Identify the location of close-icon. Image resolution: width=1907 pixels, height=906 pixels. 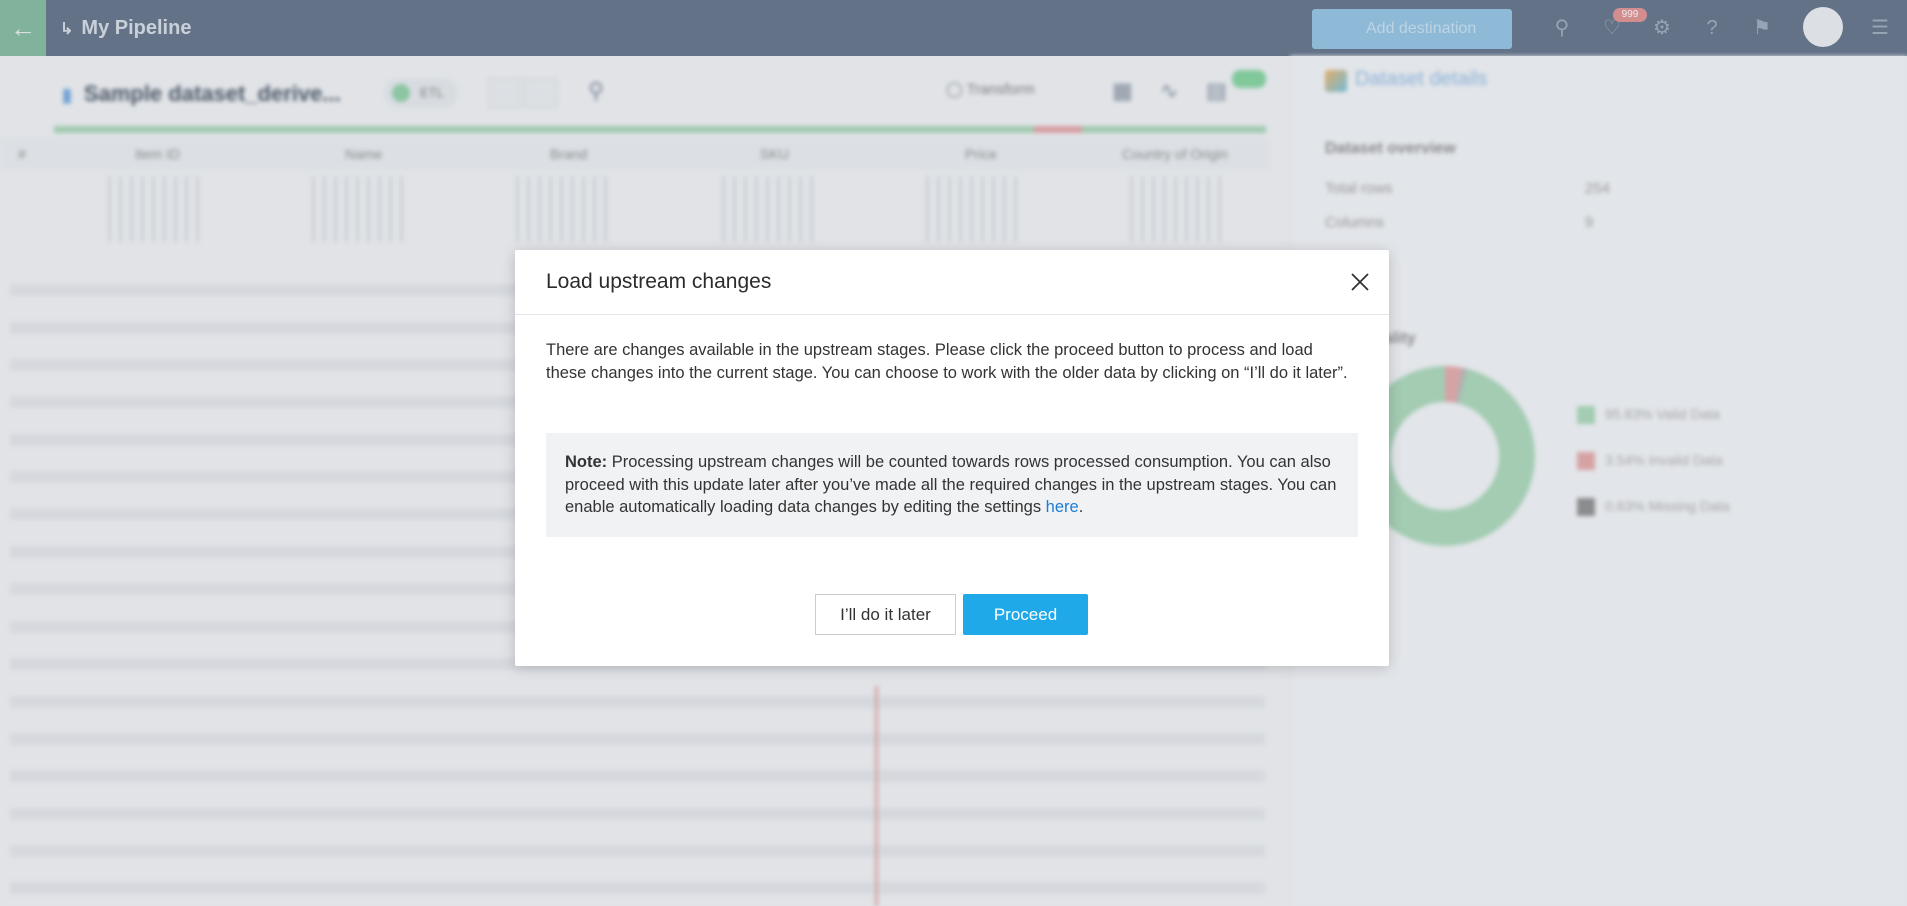
(1360, 282).